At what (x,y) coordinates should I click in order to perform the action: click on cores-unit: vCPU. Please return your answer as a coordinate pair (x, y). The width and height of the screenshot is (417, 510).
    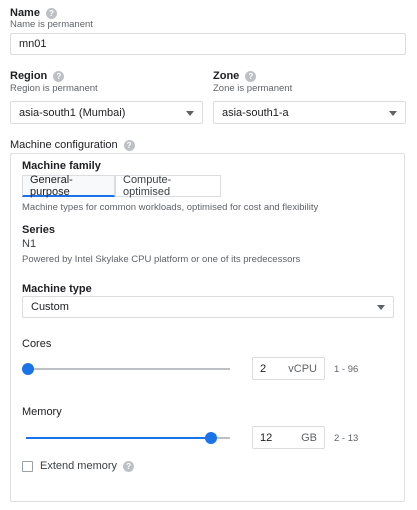
    Looking at the image, I should click on (302, 368).